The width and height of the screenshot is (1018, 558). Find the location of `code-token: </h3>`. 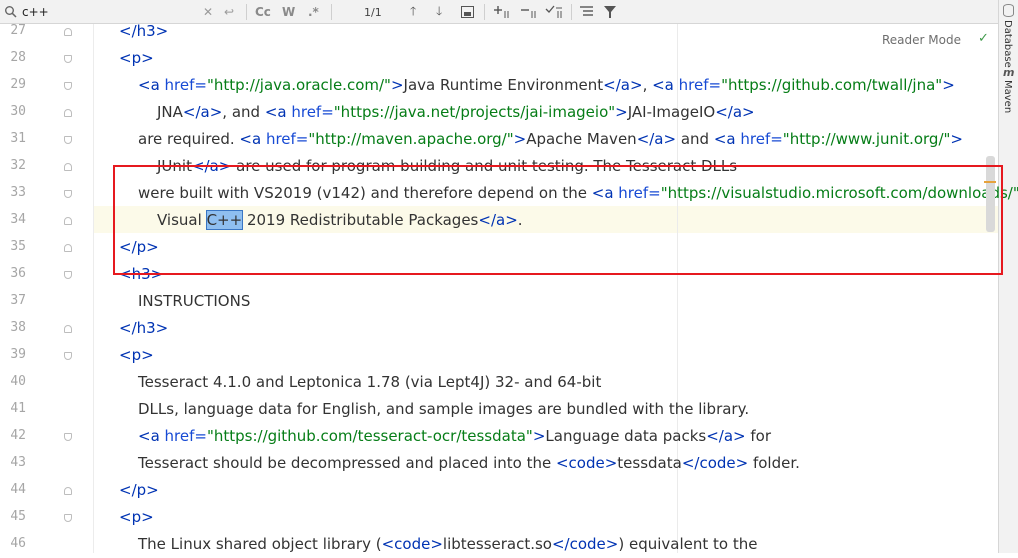

code-token: </h3> is located at coordinates (144, 328).